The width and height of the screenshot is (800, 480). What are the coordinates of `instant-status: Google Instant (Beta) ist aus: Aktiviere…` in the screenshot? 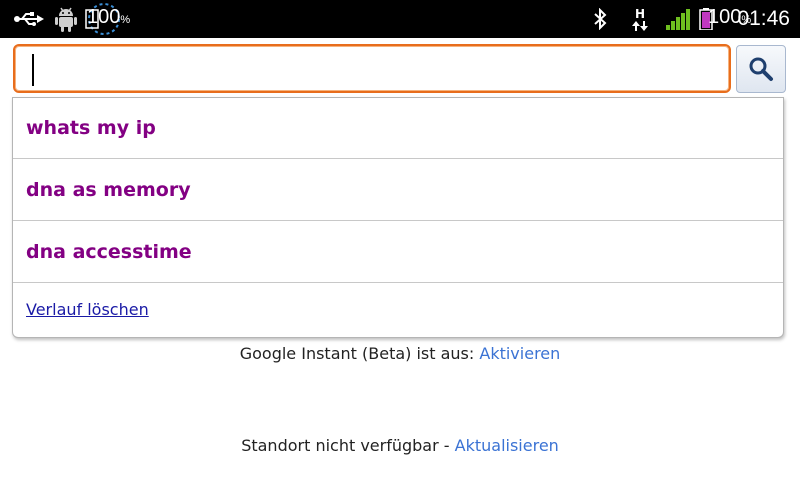 It's located at (400, 353).